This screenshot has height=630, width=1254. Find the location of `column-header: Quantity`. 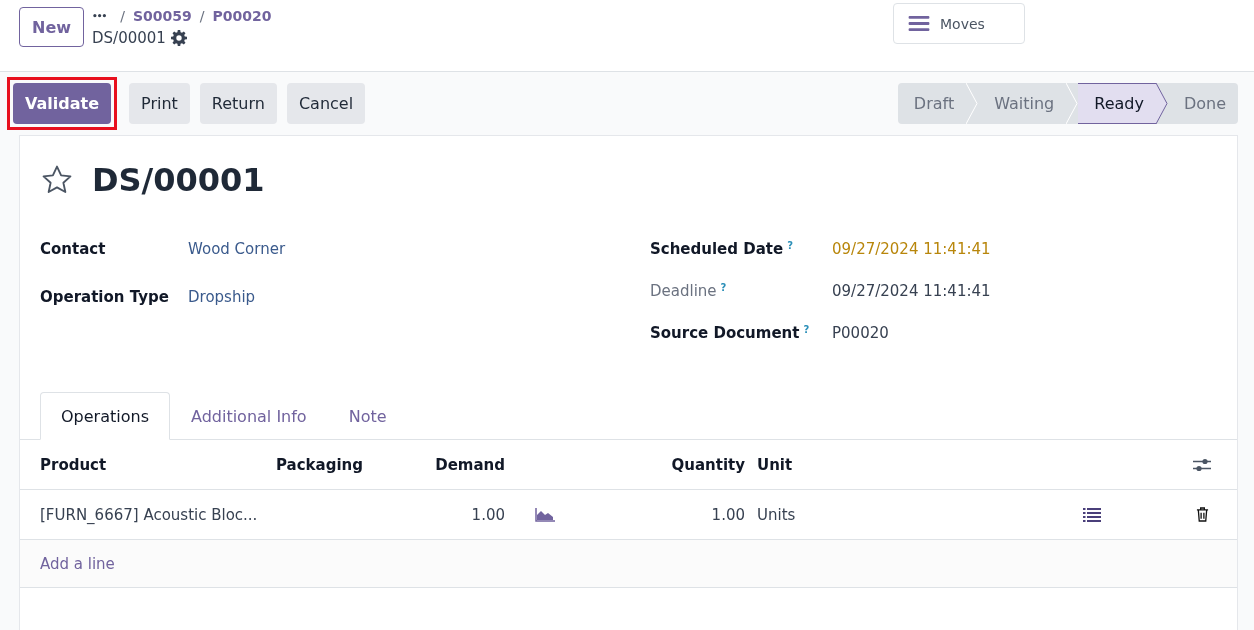

column-header: Quantity is located at coordinates (708, 464).